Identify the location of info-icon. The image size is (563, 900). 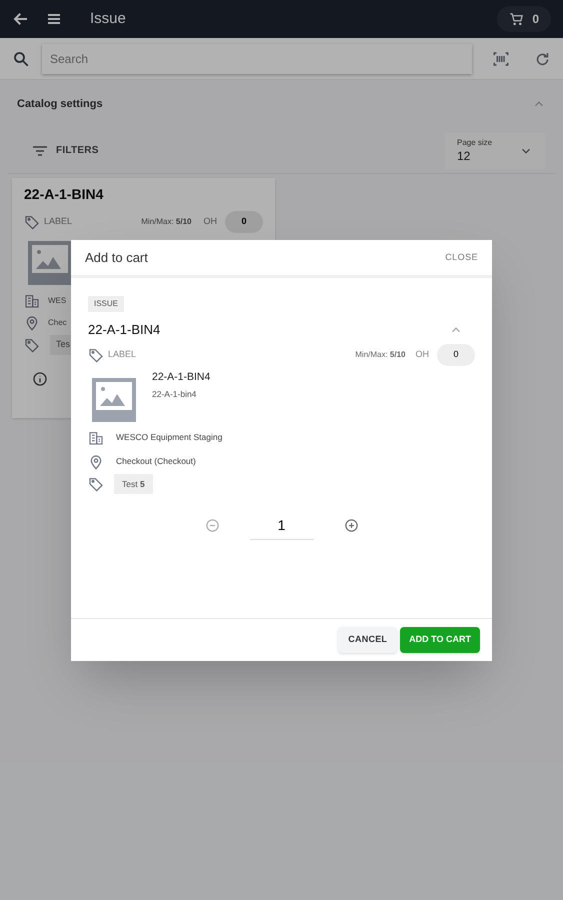
(40, 378).